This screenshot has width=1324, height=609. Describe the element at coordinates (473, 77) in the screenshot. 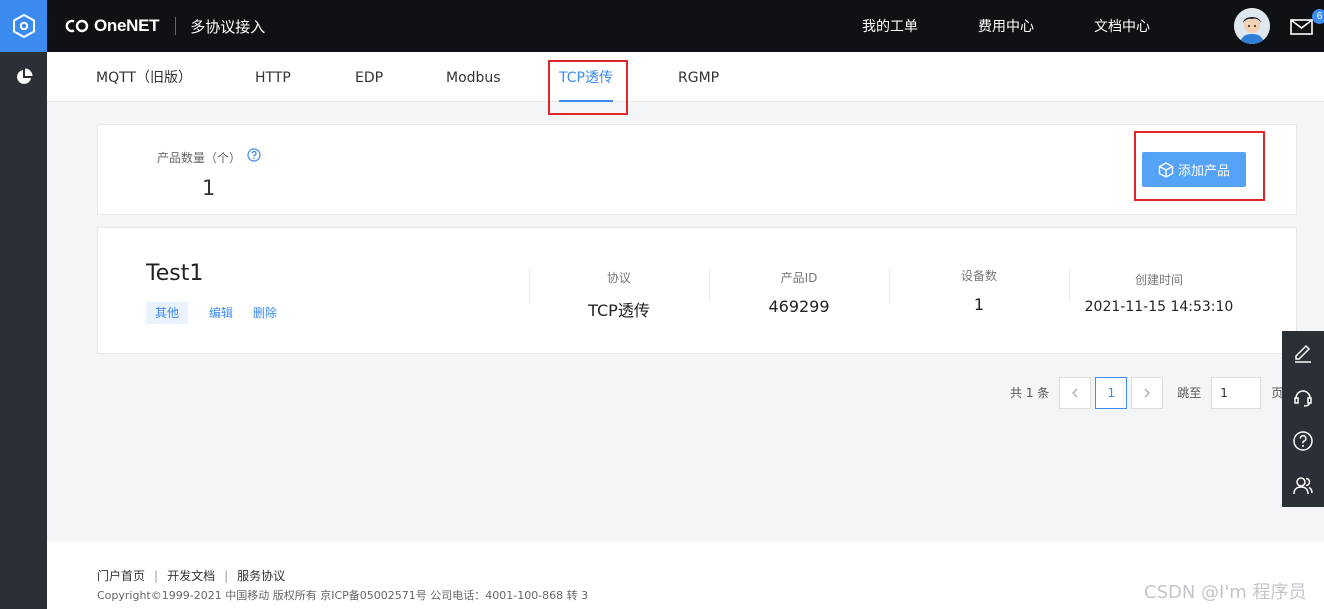

I see `tab-modbus: Modbus` at that location.